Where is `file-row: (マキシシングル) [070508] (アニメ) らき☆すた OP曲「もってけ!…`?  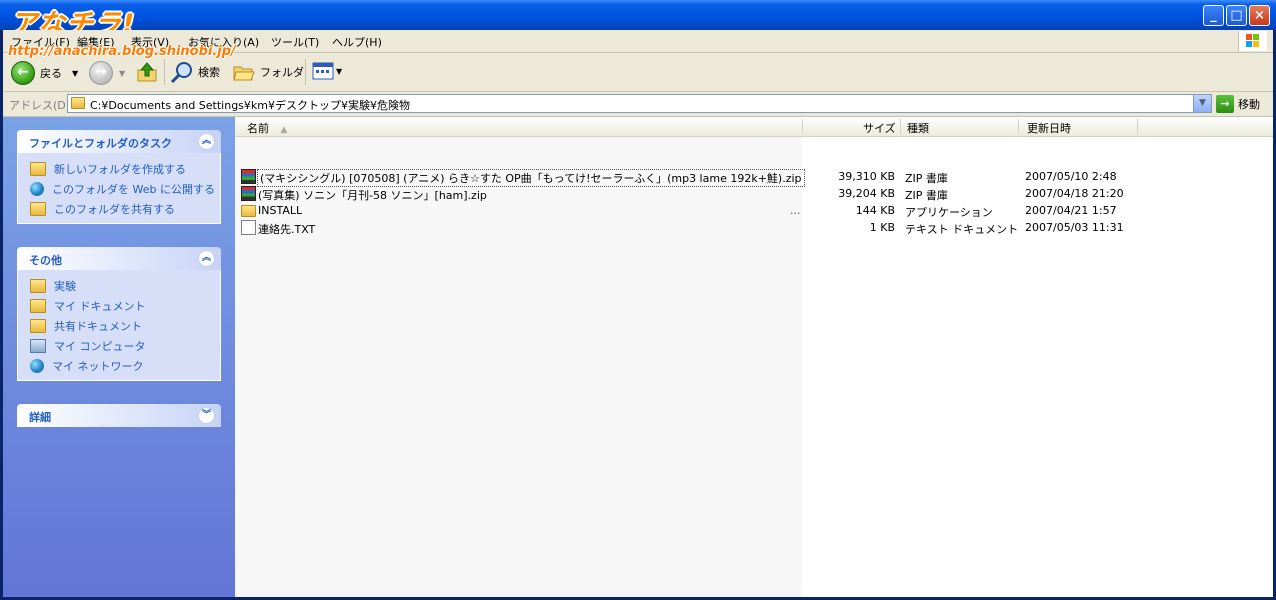 file-row: (マキシシングル) [070508] (アニメ) らき☆すた OP曲「もってけ!… is located at coordinates (754, 177).